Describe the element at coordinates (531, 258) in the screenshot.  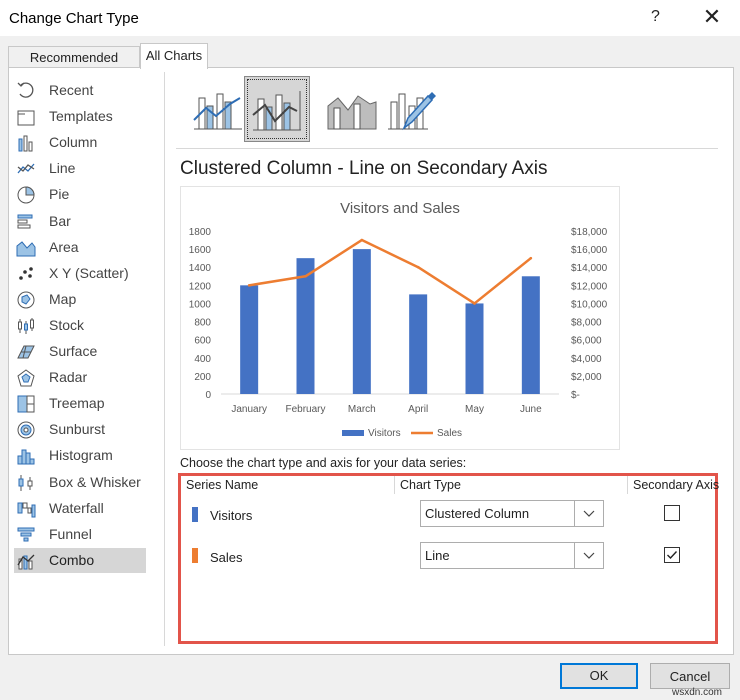
I see `point-sales-june` at that location.